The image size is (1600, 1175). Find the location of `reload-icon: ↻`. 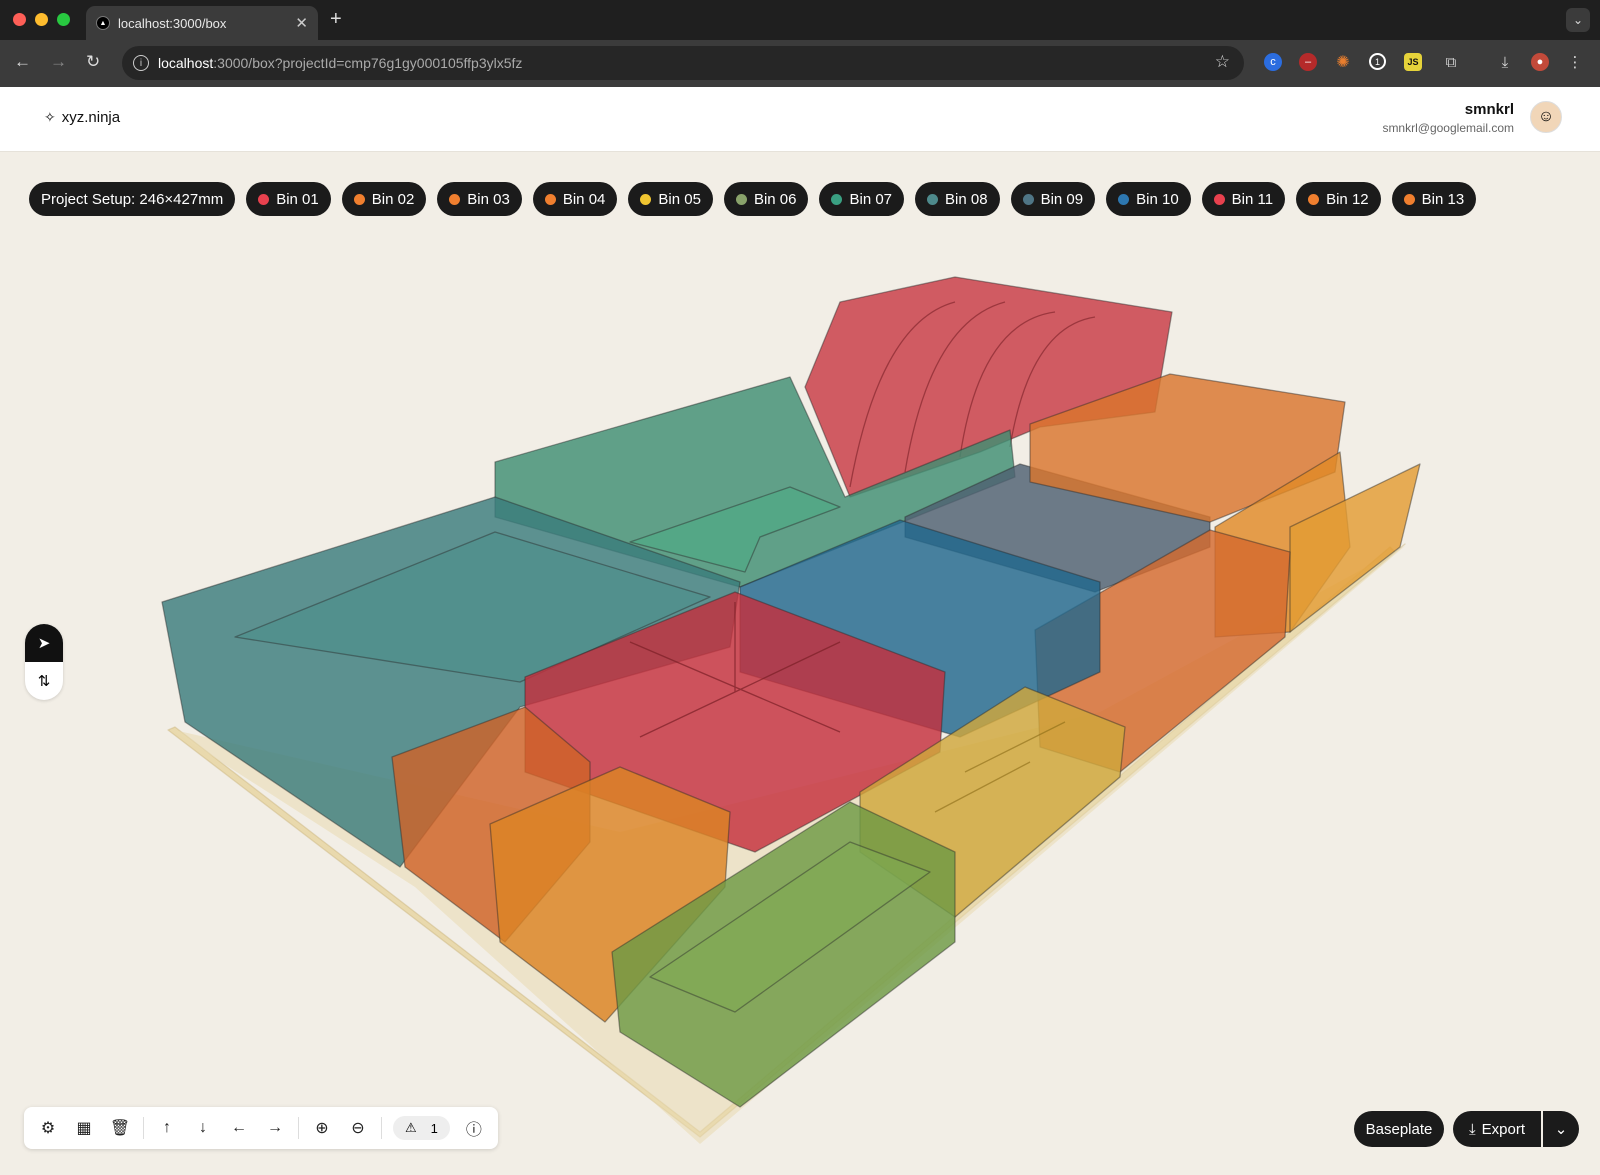

reload-icon: ↻ is located at coordinates (93, 62).